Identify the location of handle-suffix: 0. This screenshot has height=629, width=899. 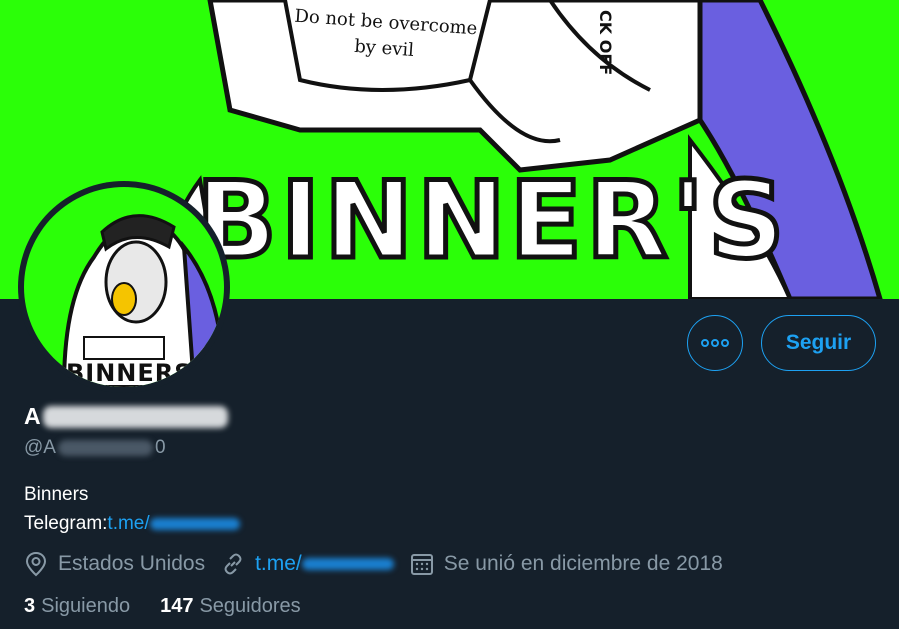
(160, 447).